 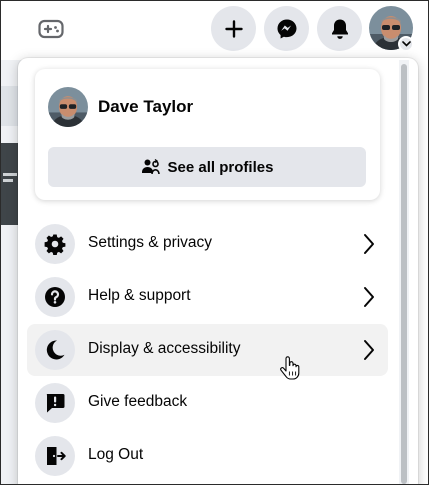 I want to click on menu-item-label: Give feedback, so click(x=138, y=401).